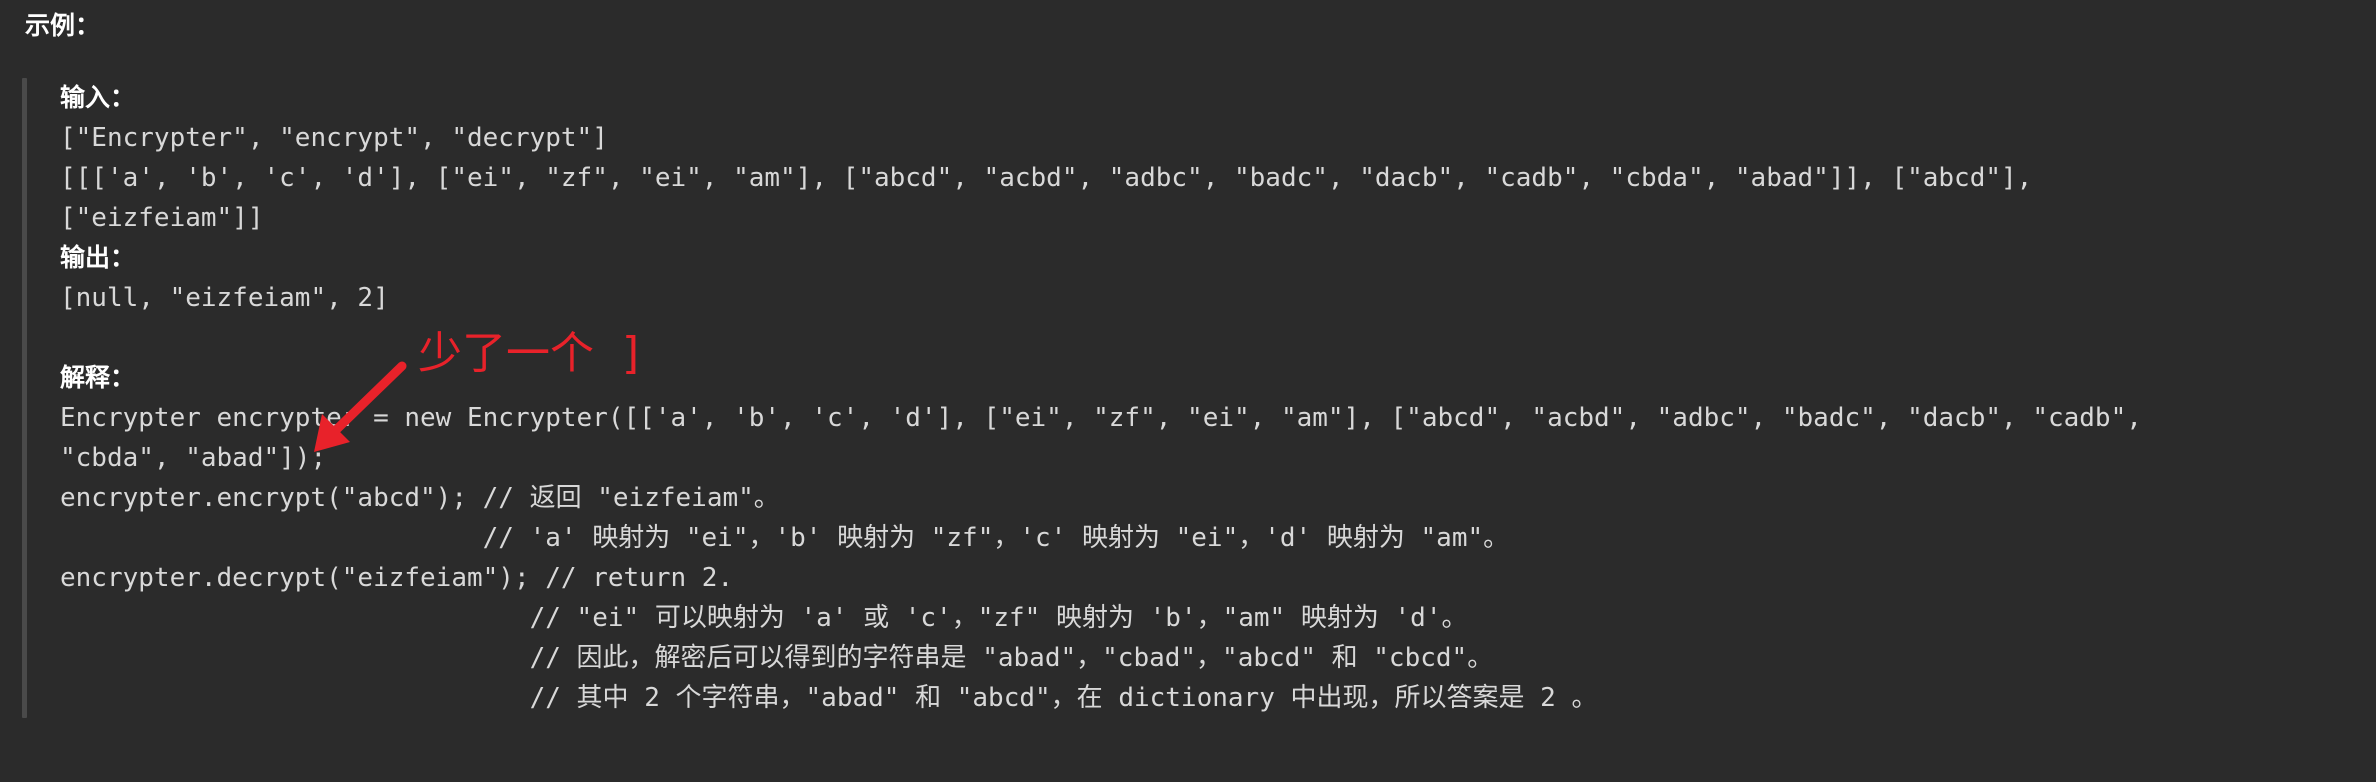 The height and width of the screenshot is (782, 2376). Describe the element at coordinates (98, 257) in the screenshot. I see `output-label: 输出：` at that location.